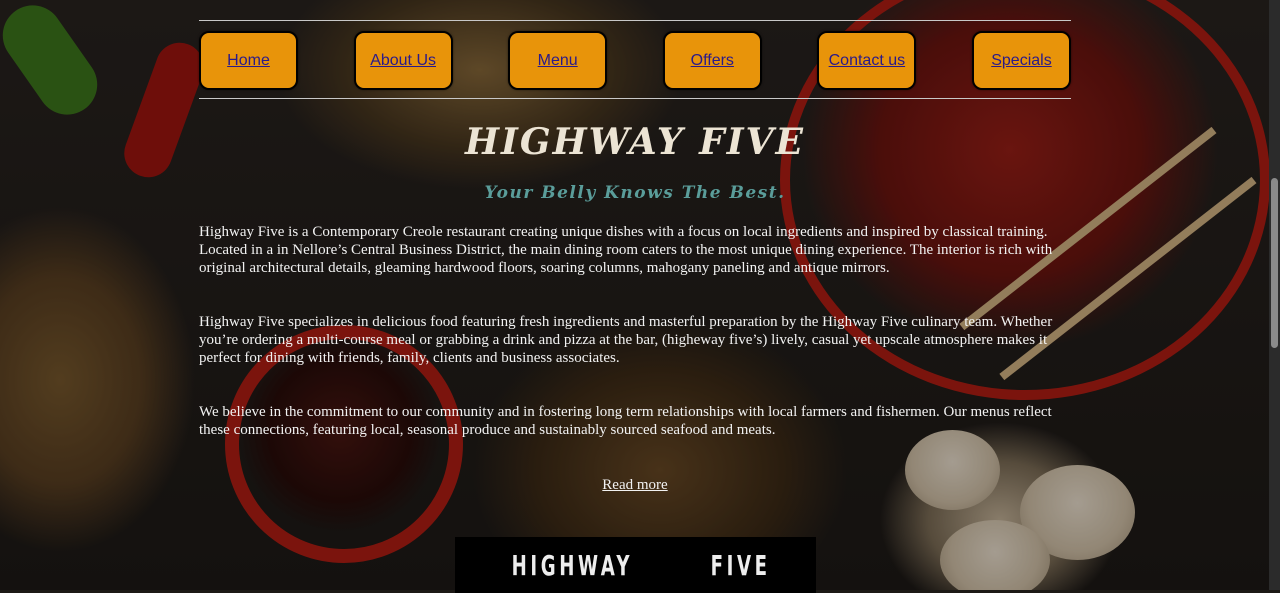  I want to click on read-more-link: Read more, so click(635, 485).